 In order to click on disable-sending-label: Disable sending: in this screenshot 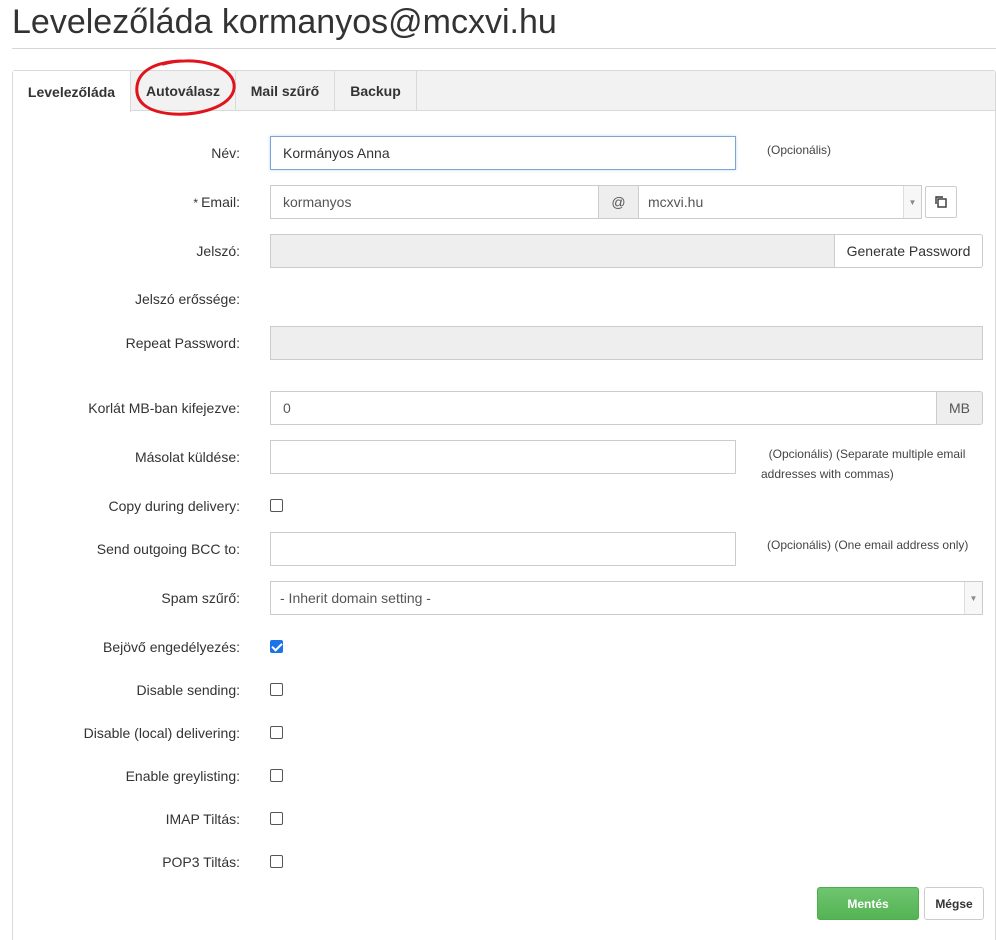, I will do `click(188, 690)`.